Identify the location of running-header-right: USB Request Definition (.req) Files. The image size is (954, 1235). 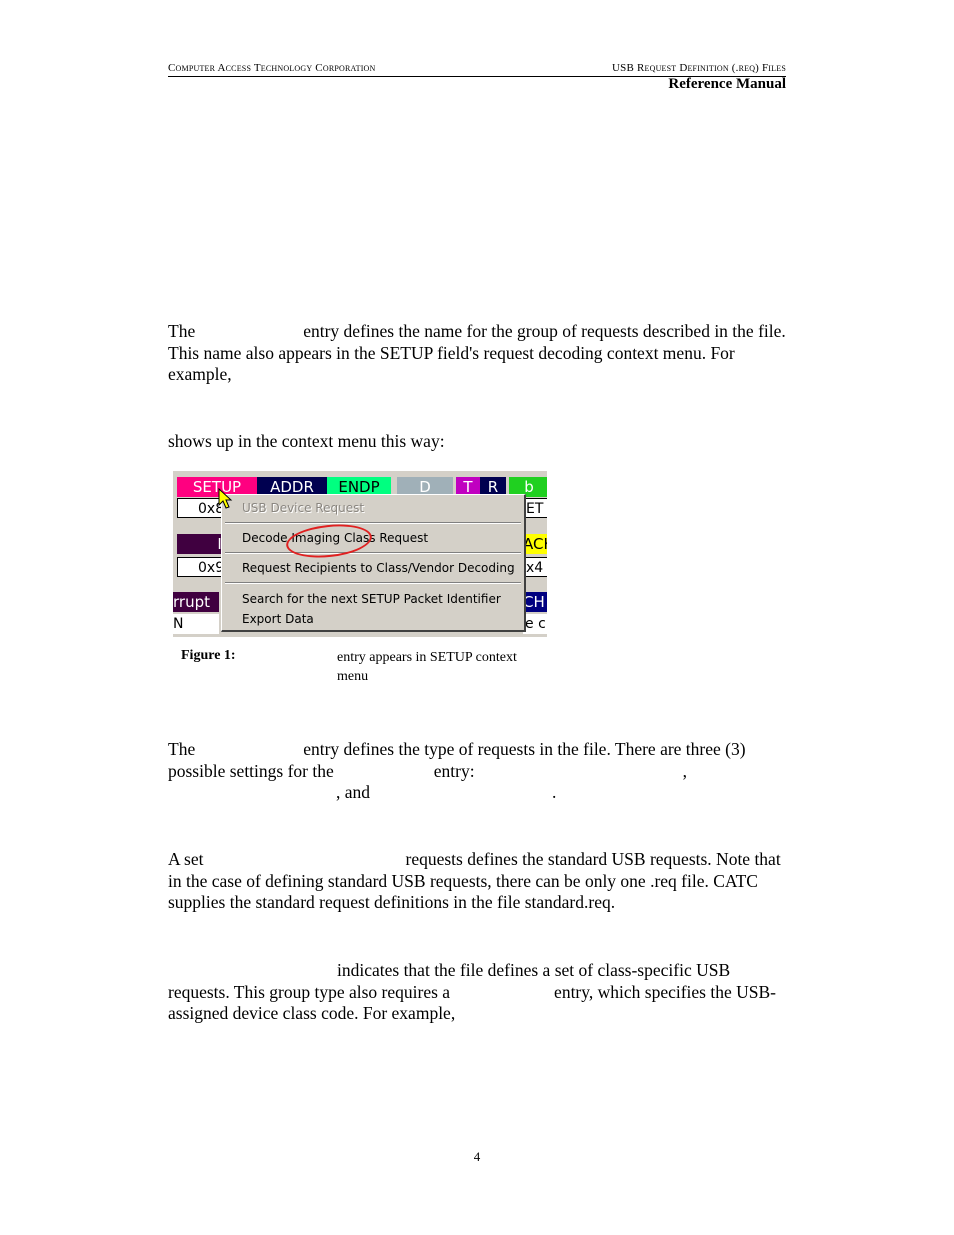
(699, 68).